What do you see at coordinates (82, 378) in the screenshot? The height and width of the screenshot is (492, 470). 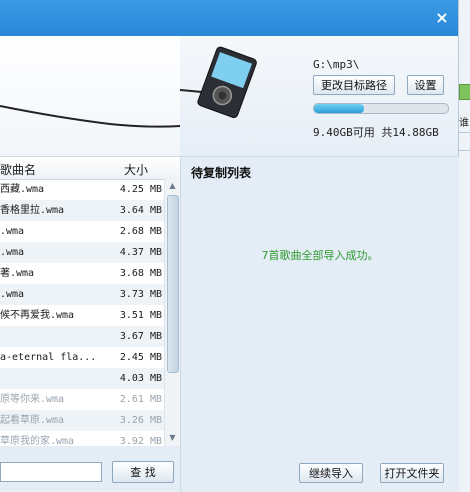 I see `table-row: 4.03 MB` at bounding box center [82, 378].